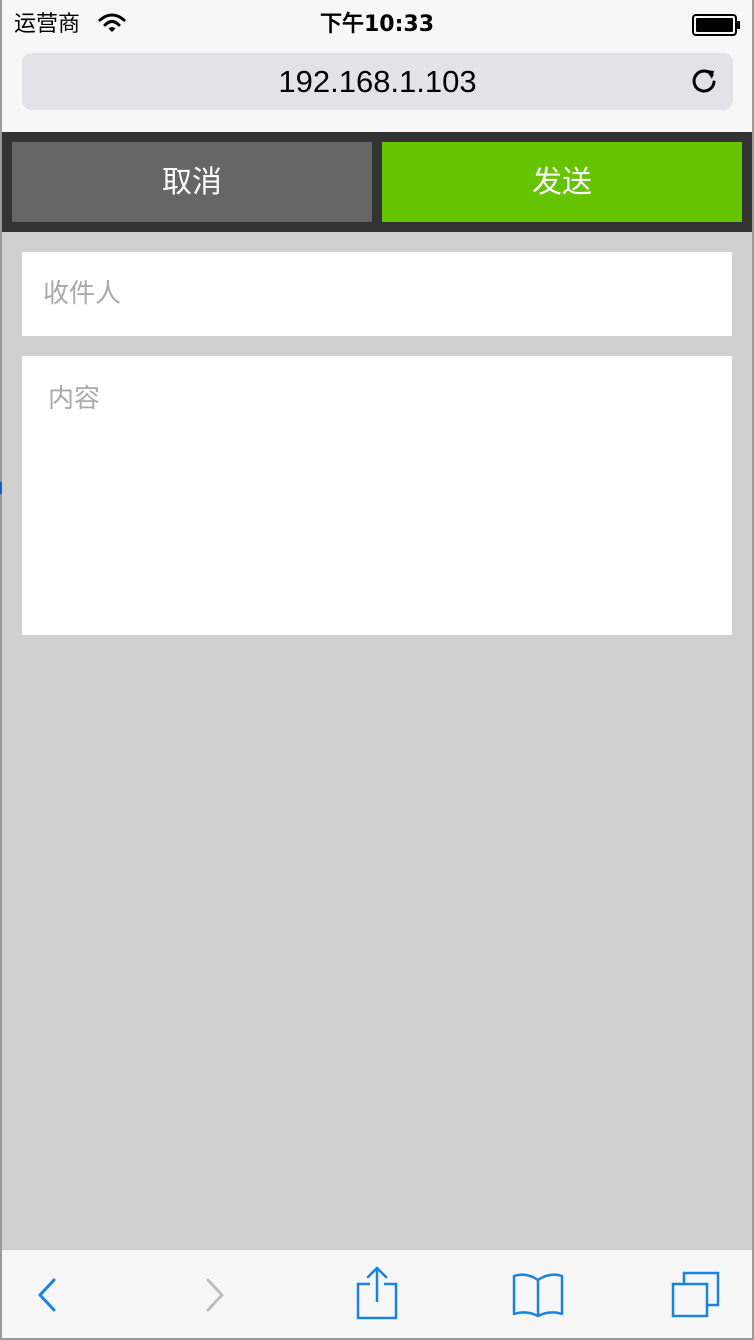 This screenshot has width=754, height=1340. I want to click on battery-icon, so click(716, 25).